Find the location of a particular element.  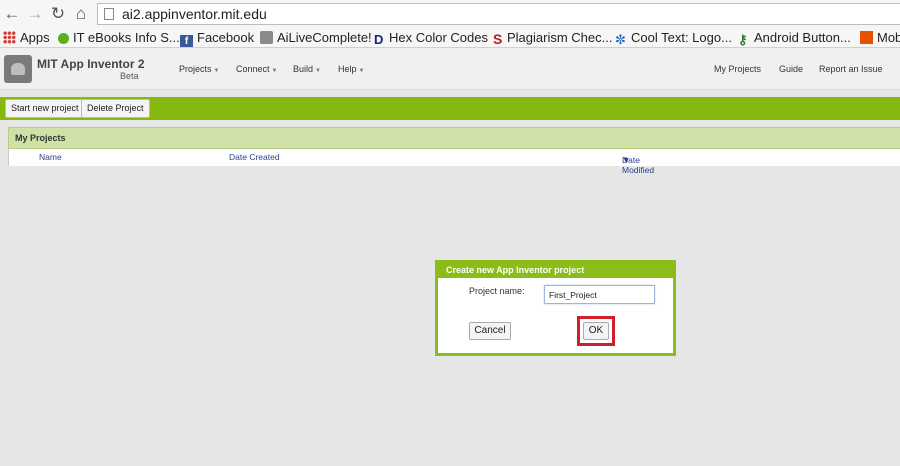

android-green-icon: ⚷ is located at coordinates (743, 39).